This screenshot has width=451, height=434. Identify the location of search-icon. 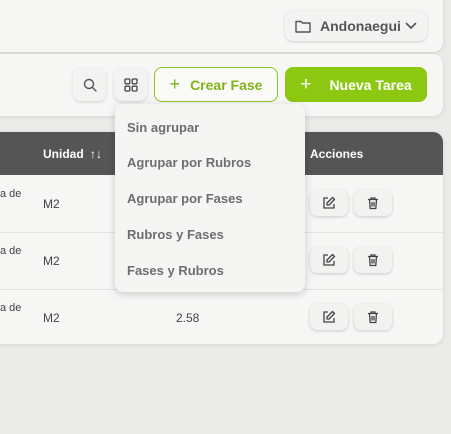
(90, 85).